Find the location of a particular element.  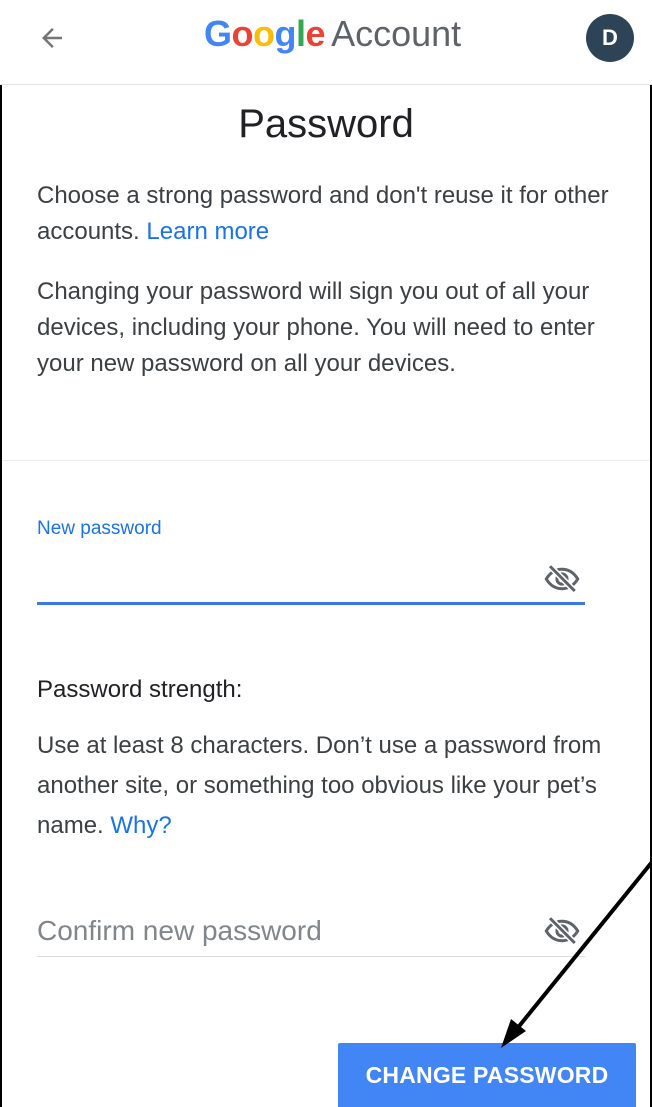

section-divider is located at coordinates (326, 460).